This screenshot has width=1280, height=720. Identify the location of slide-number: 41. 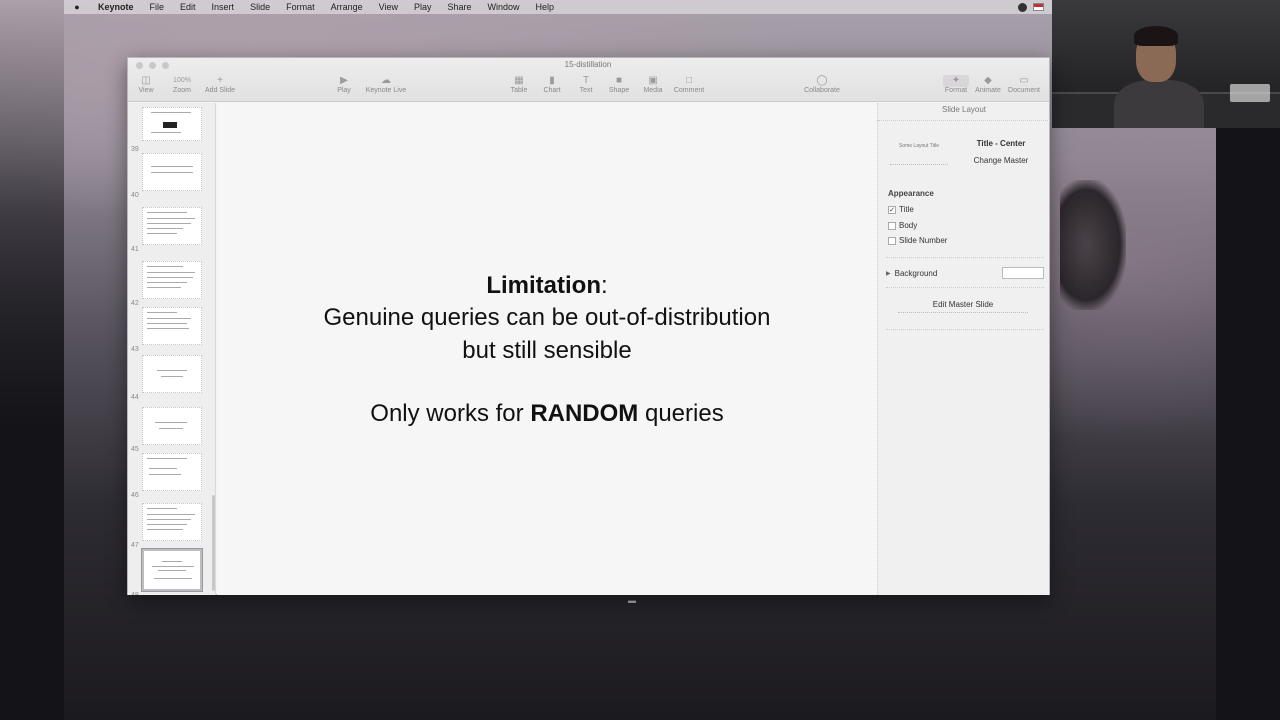
(135, 249).